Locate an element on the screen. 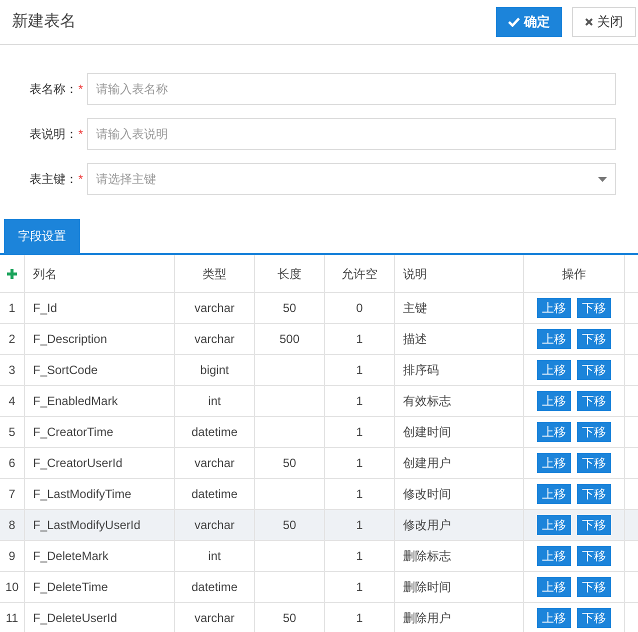 The width and height of the screenshot is (638, 632). table-cell-text: 创建用户 is located at coordinates (427, 463).